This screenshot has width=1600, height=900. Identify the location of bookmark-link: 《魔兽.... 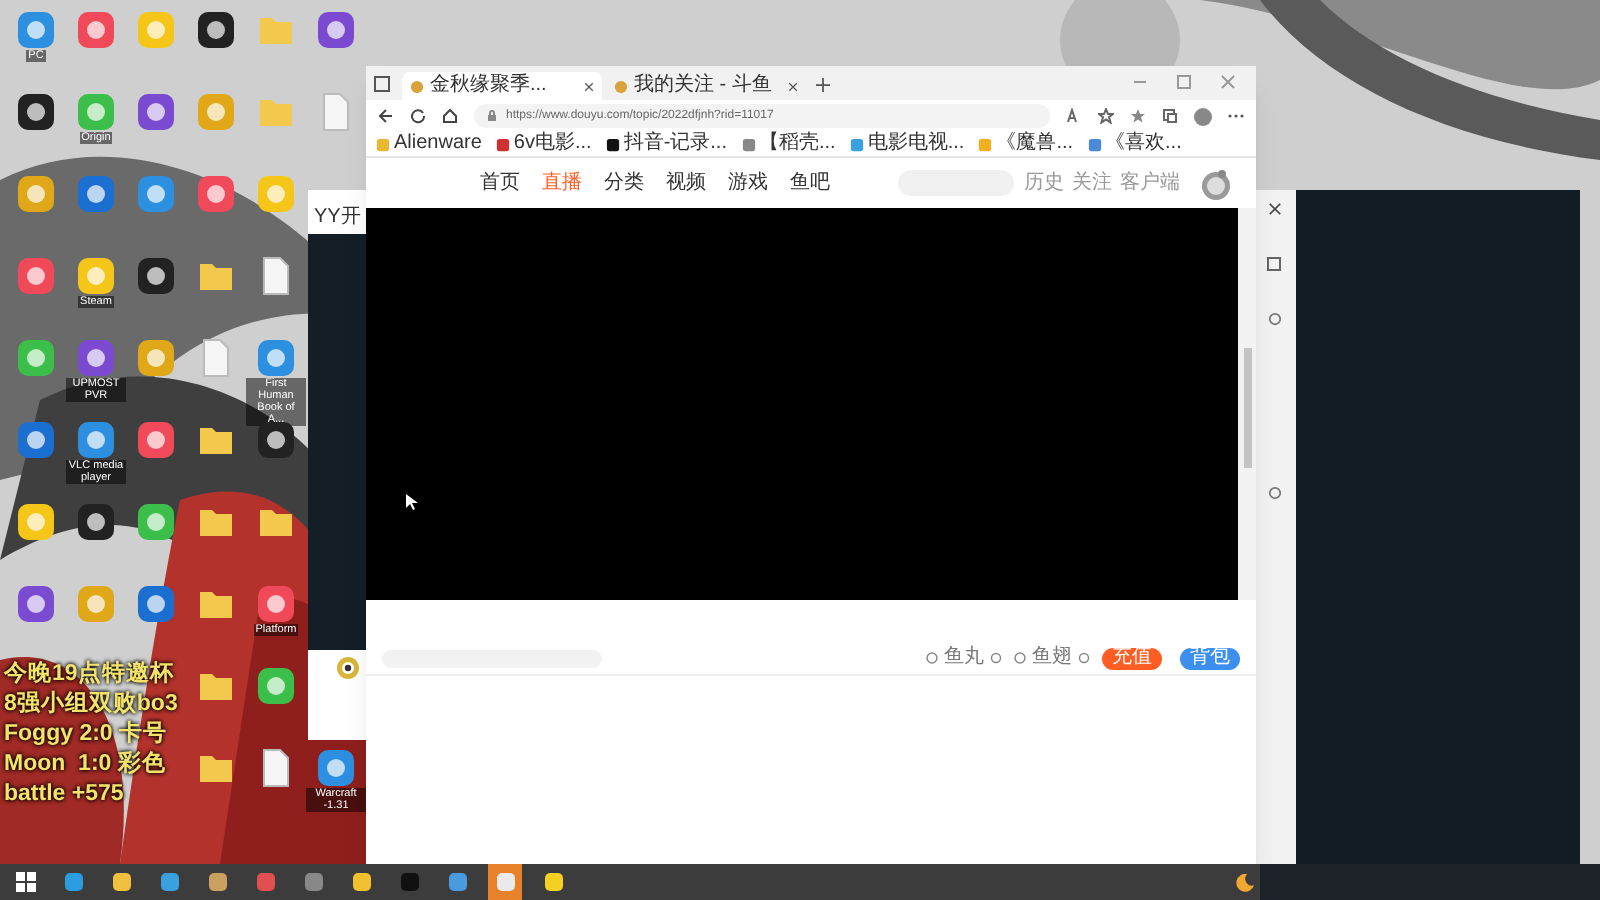
(1026, 144).